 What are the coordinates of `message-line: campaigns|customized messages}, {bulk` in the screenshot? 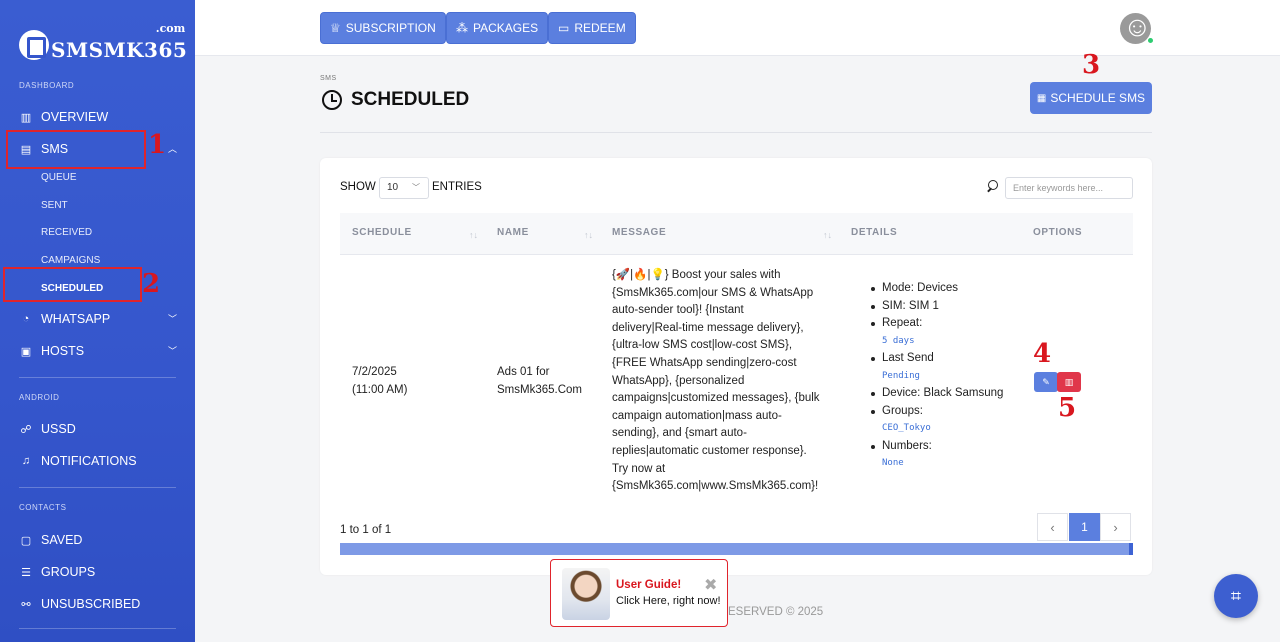 It's located at (716, 398).